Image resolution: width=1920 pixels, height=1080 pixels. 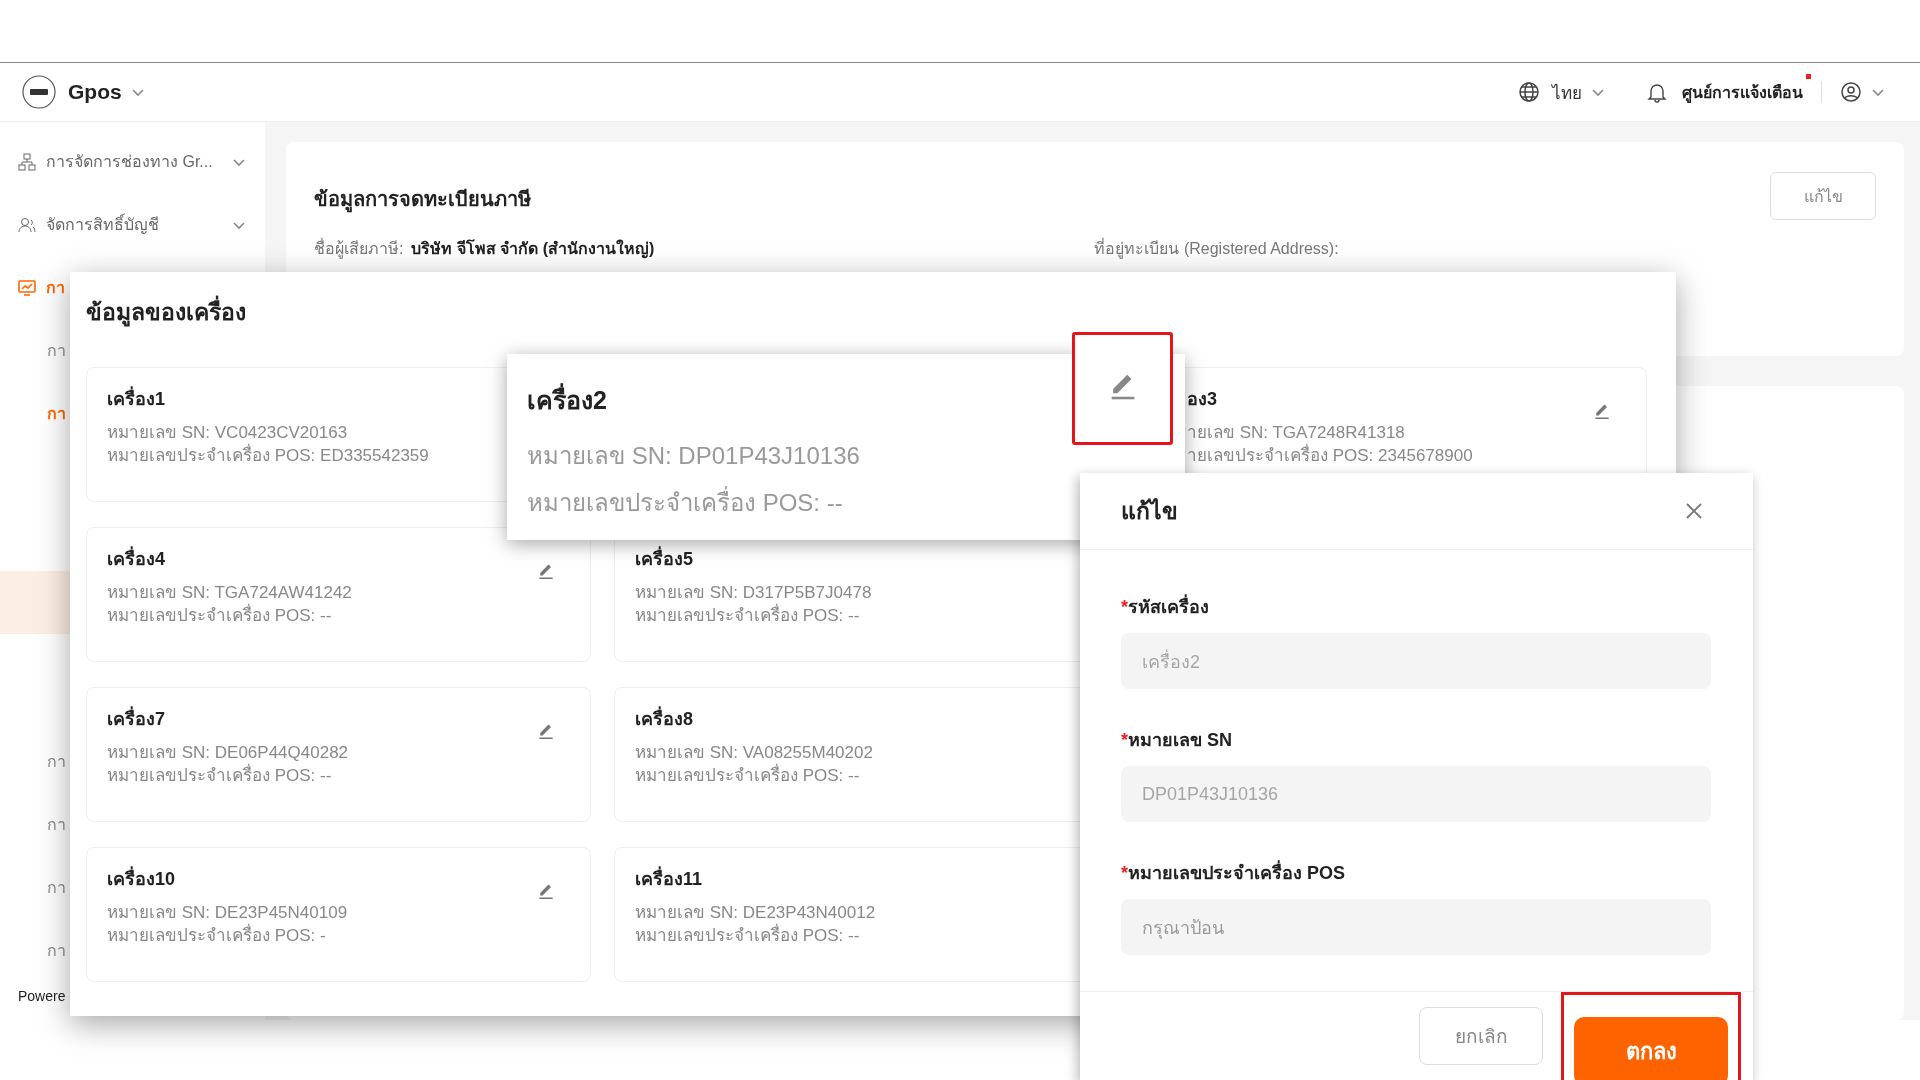 I want to click on close-icon, so click(x=1694, y=511).